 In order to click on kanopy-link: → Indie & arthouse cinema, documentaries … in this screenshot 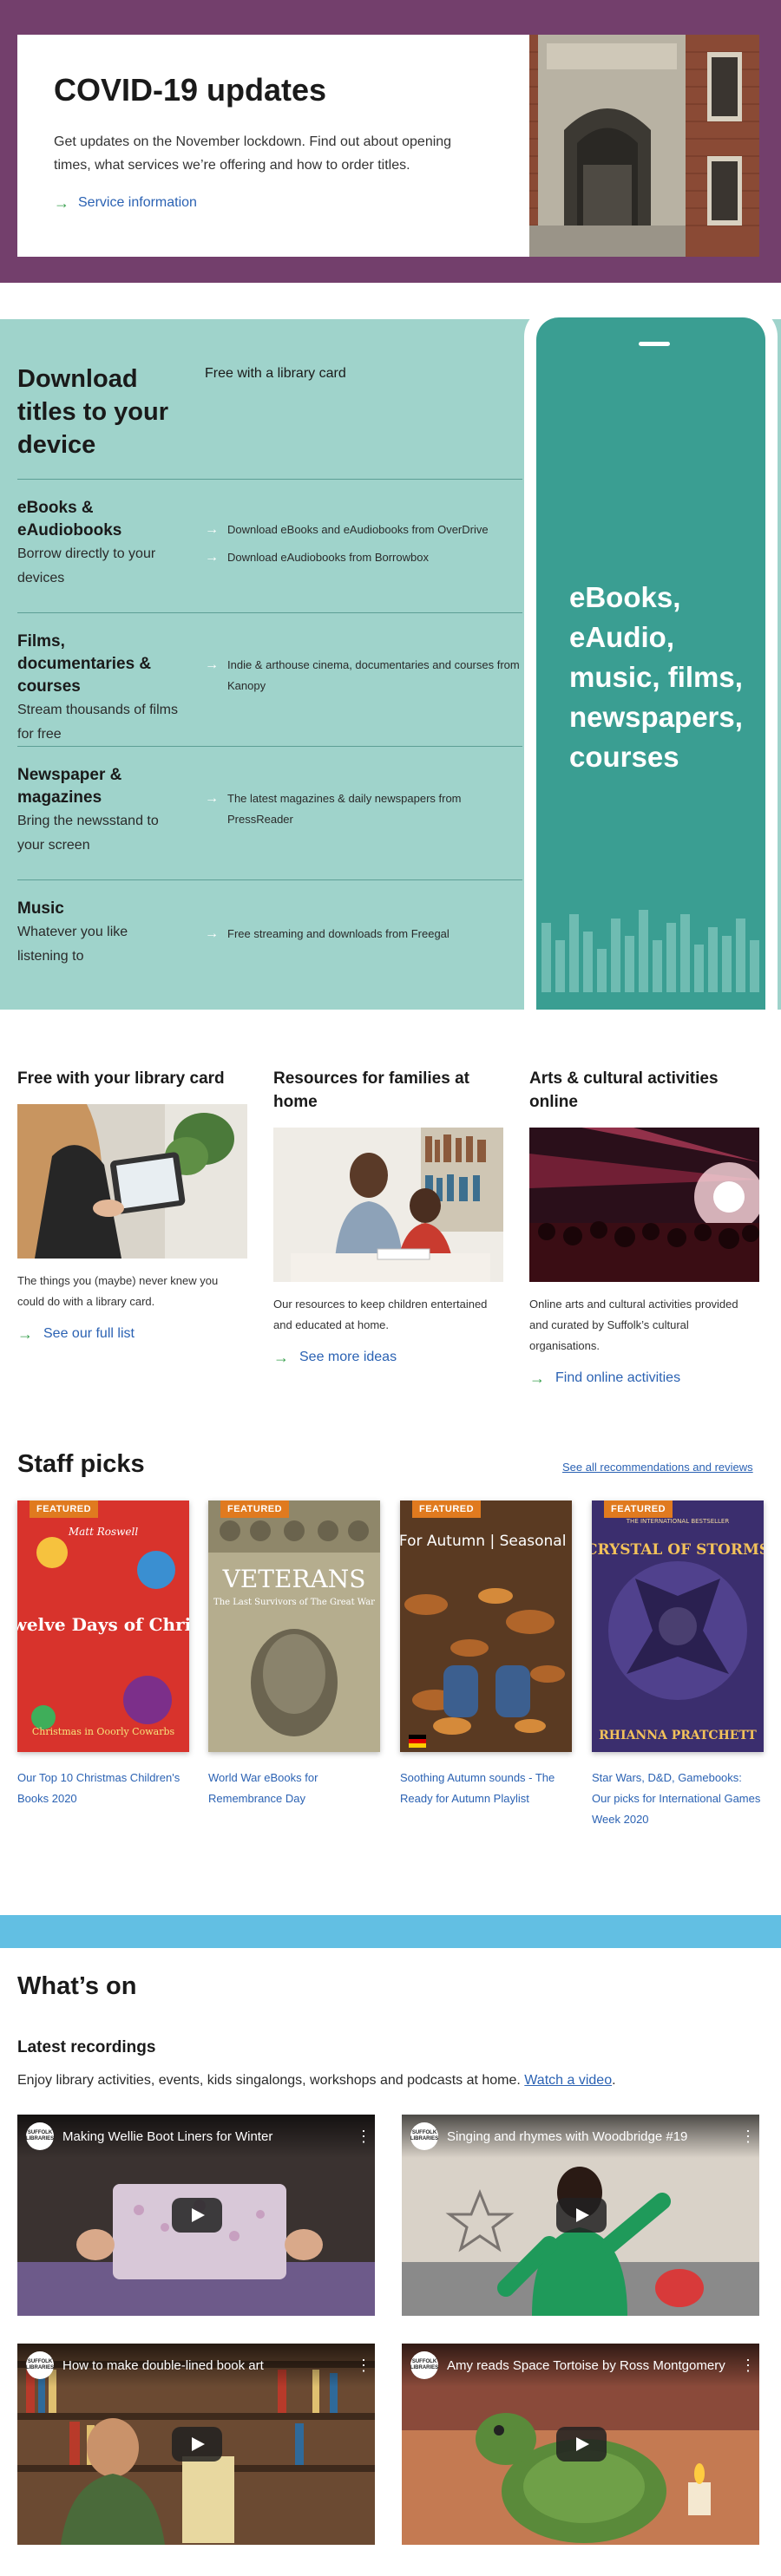, I will do `click(365, 675)`.